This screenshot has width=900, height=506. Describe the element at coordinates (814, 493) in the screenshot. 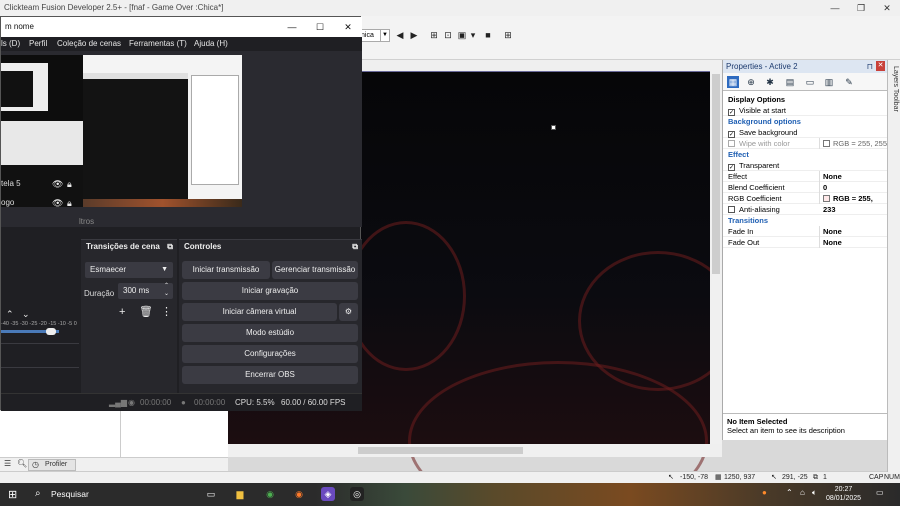

I see `volume-icon: 🔈︎` at that location.